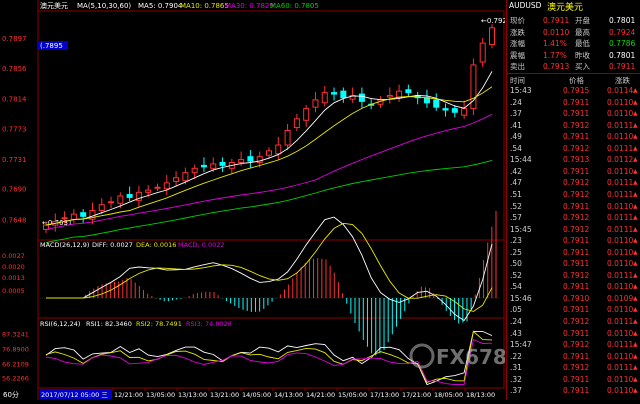 The width and height of the screenshot is (640, 404). What do you see at coordinates (516, 287) in the screenshot?
I see `tick-time: .54` at bounding box center [516, 287].